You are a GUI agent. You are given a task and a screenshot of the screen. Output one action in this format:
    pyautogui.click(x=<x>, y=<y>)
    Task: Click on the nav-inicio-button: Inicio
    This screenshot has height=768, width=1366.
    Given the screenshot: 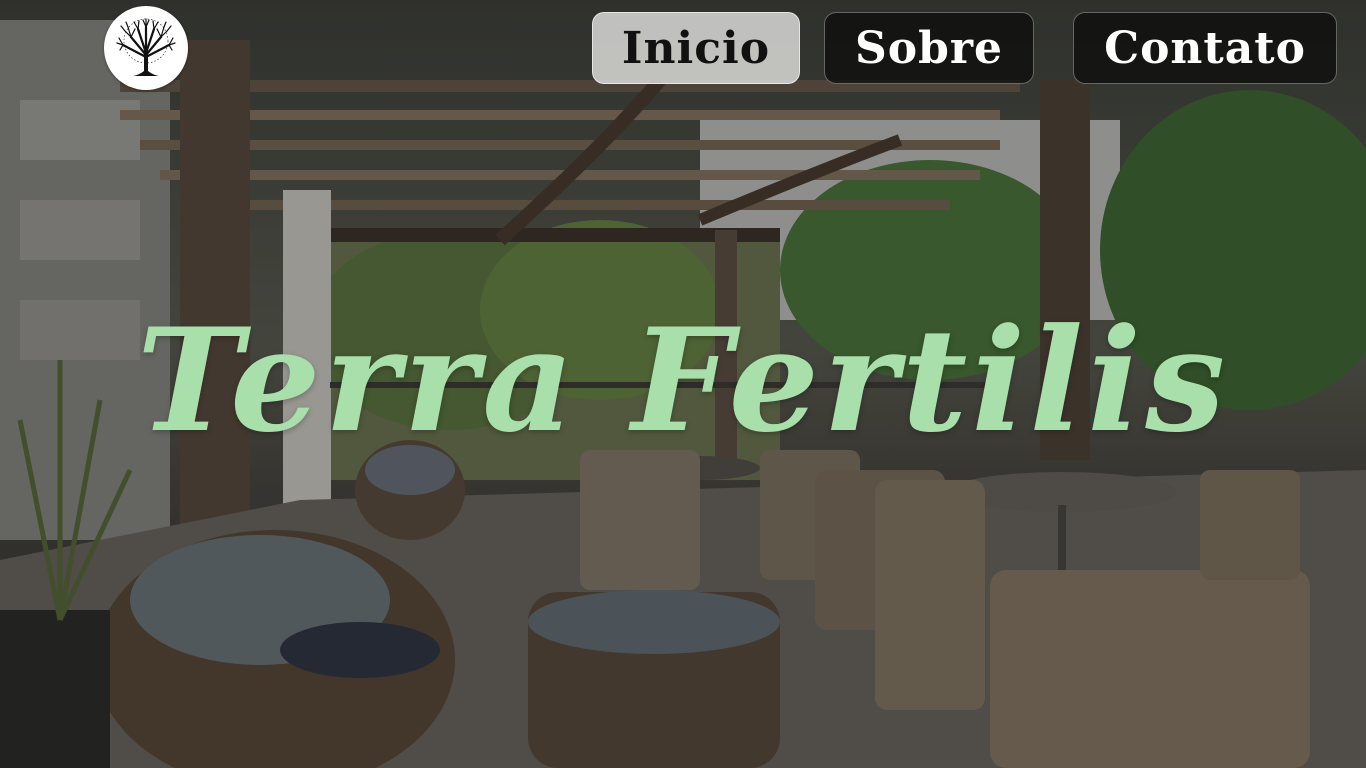 What is the action you would take?
    pyautogui.click(x=696, y=48)
    